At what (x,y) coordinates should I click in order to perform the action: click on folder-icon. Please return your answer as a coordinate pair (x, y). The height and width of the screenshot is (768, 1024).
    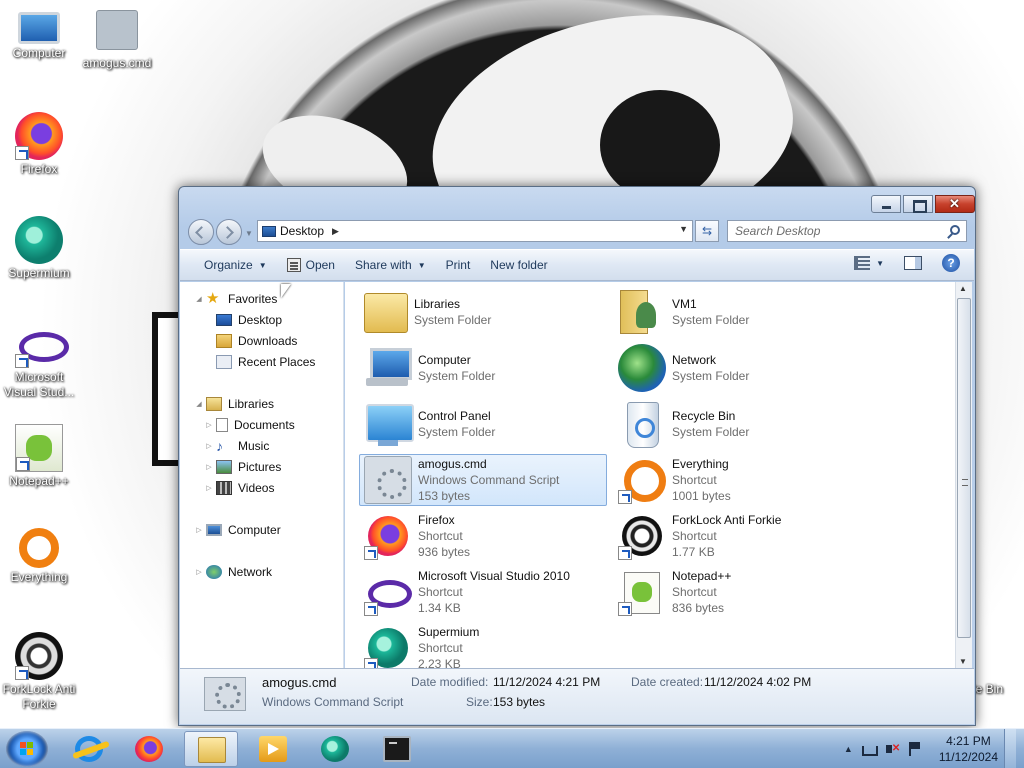
    Looking at the image, I should click on (212, 750).